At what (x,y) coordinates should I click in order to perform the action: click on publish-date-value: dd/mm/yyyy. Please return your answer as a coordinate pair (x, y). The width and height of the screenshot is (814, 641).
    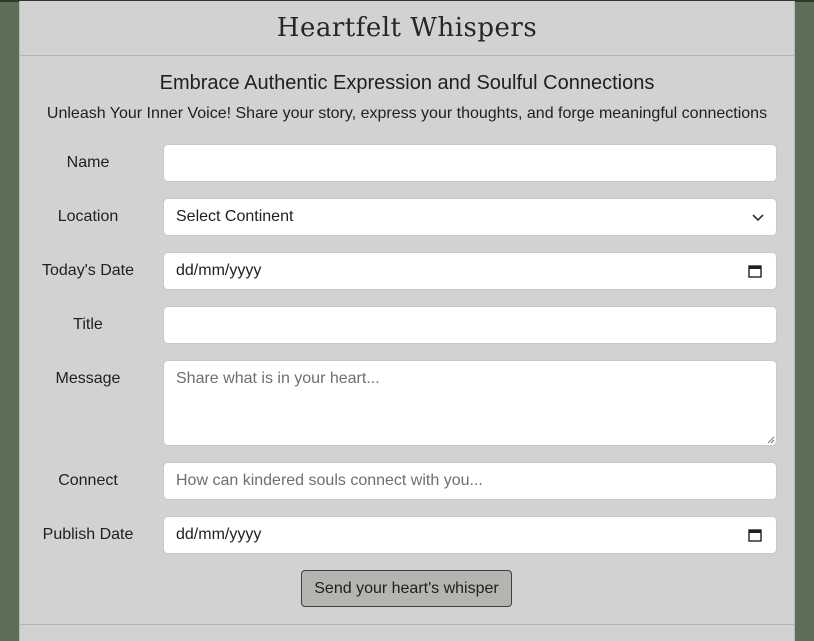
    Looking at the image, I should click on (219, 534).